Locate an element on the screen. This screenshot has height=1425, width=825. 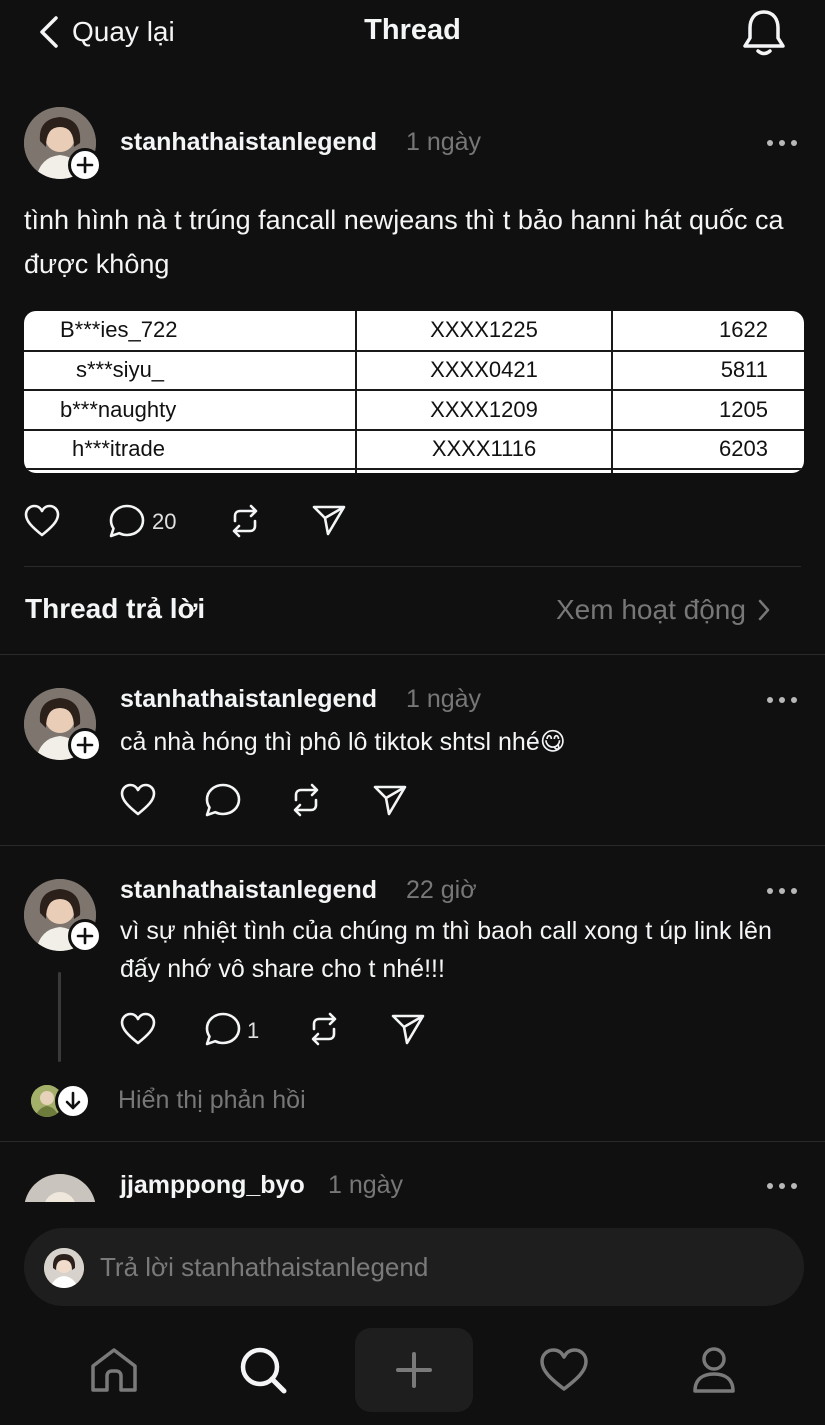
reply-text: cả nhà hóng thì phô lô tiktok shtsl nhé😋 is located at coordinates (343, 742).